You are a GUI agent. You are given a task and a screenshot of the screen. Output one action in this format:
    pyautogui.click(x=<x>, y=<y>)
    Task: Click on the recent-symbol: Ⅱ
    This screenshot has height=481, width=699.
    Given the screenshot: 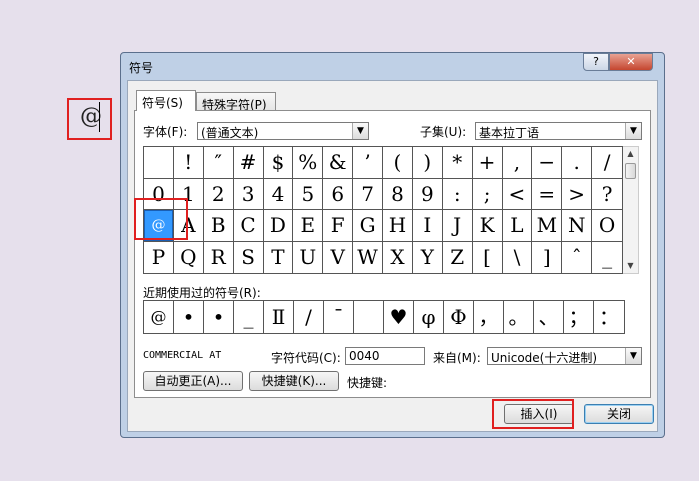 What is the action you would take?
    pyautogui.click(x=279, y=317)
    